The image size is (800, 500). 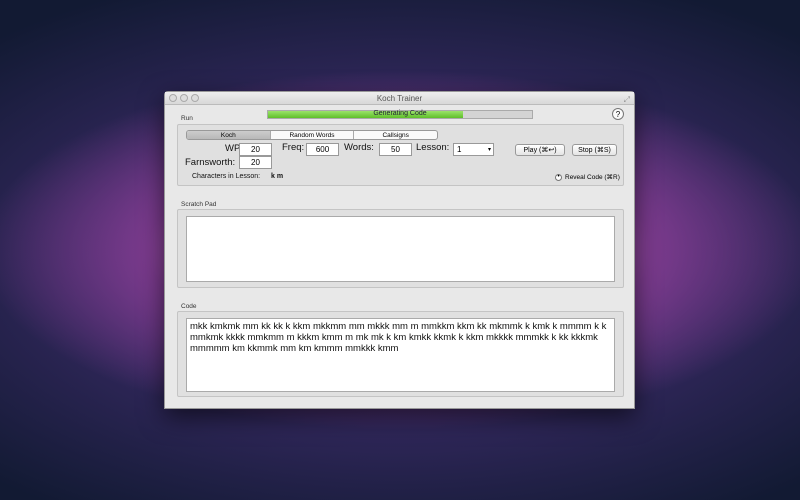 What do you see at coordinates (473, 149) in the screenshot?
I see `lesson-select: 1 ▾` at bounding box center [473, 149].